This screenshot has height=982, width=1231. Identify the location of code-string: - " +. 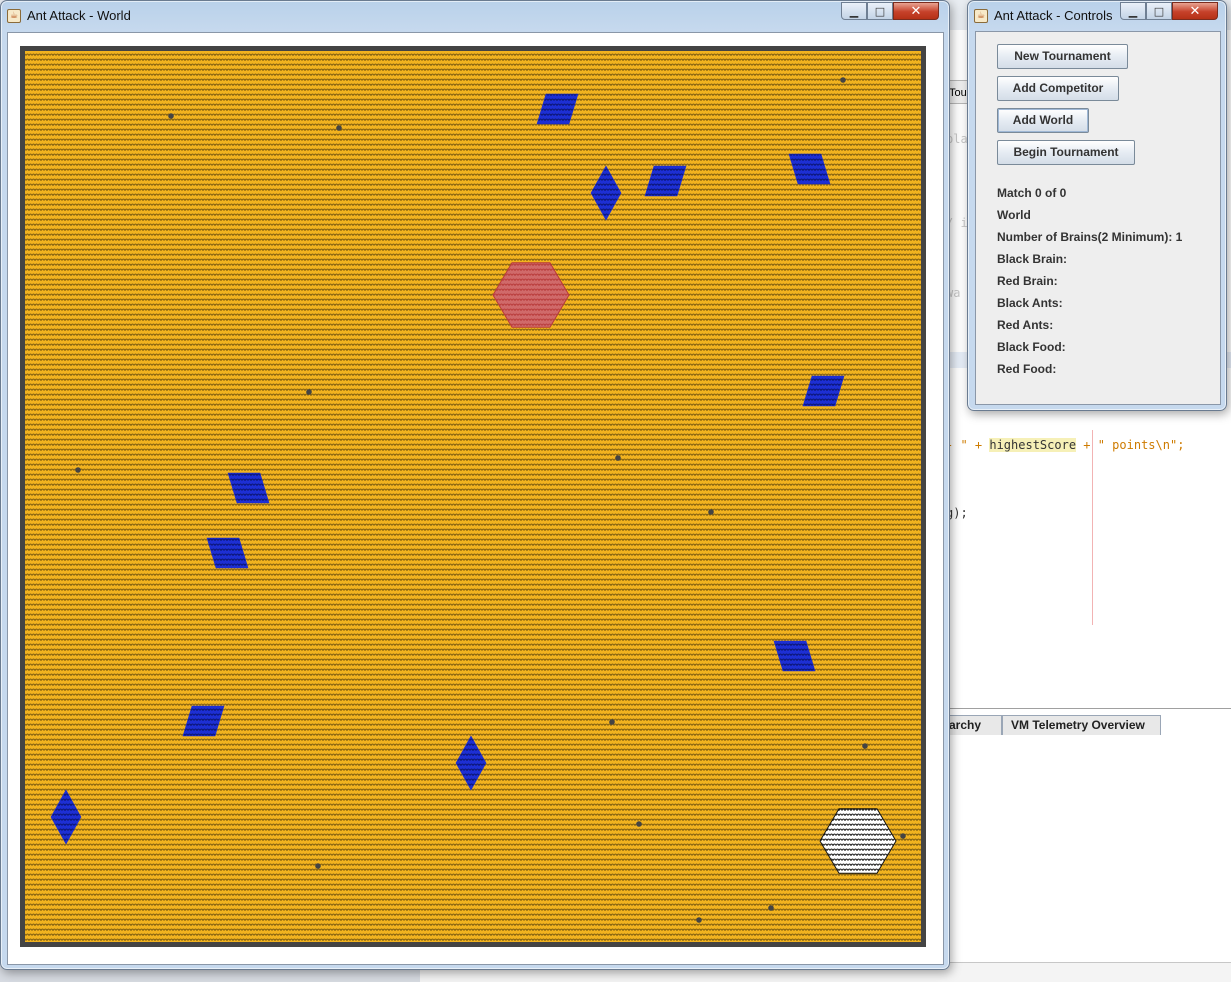
(968, 445).